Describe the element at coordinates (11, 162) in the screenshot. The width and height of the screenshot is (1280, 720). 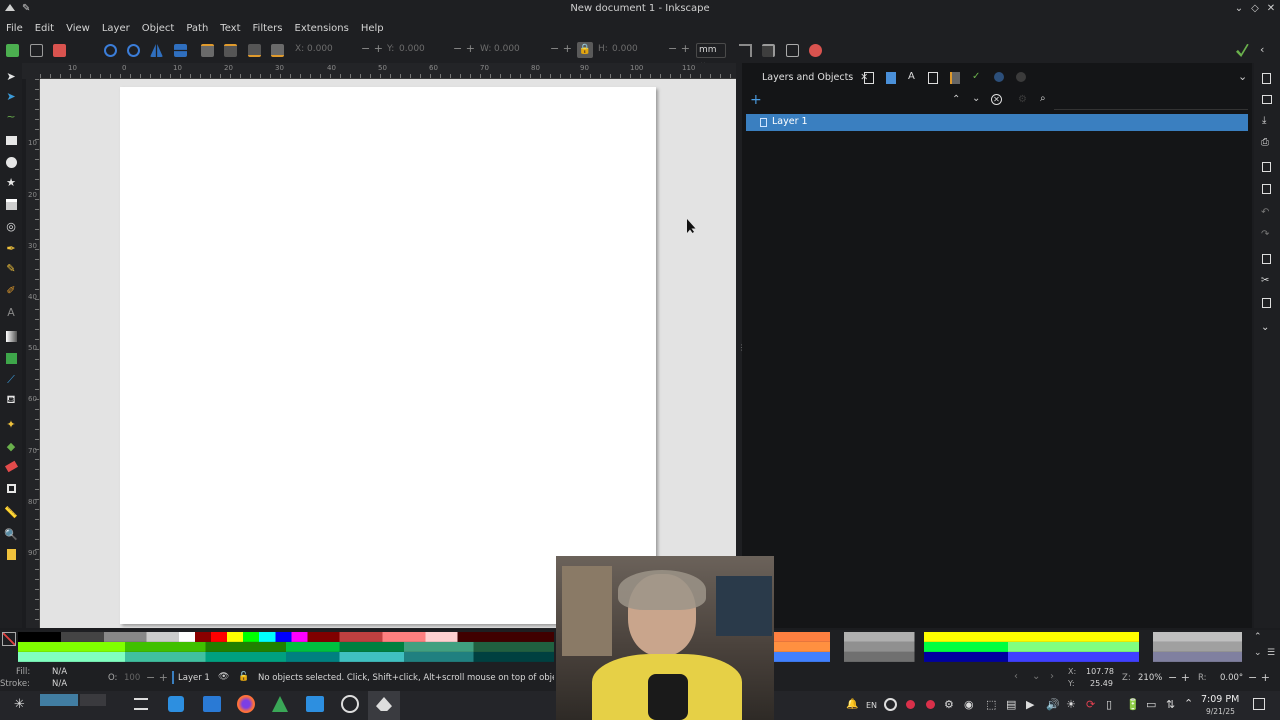
I see `ellipse-tool-icon` at that location.